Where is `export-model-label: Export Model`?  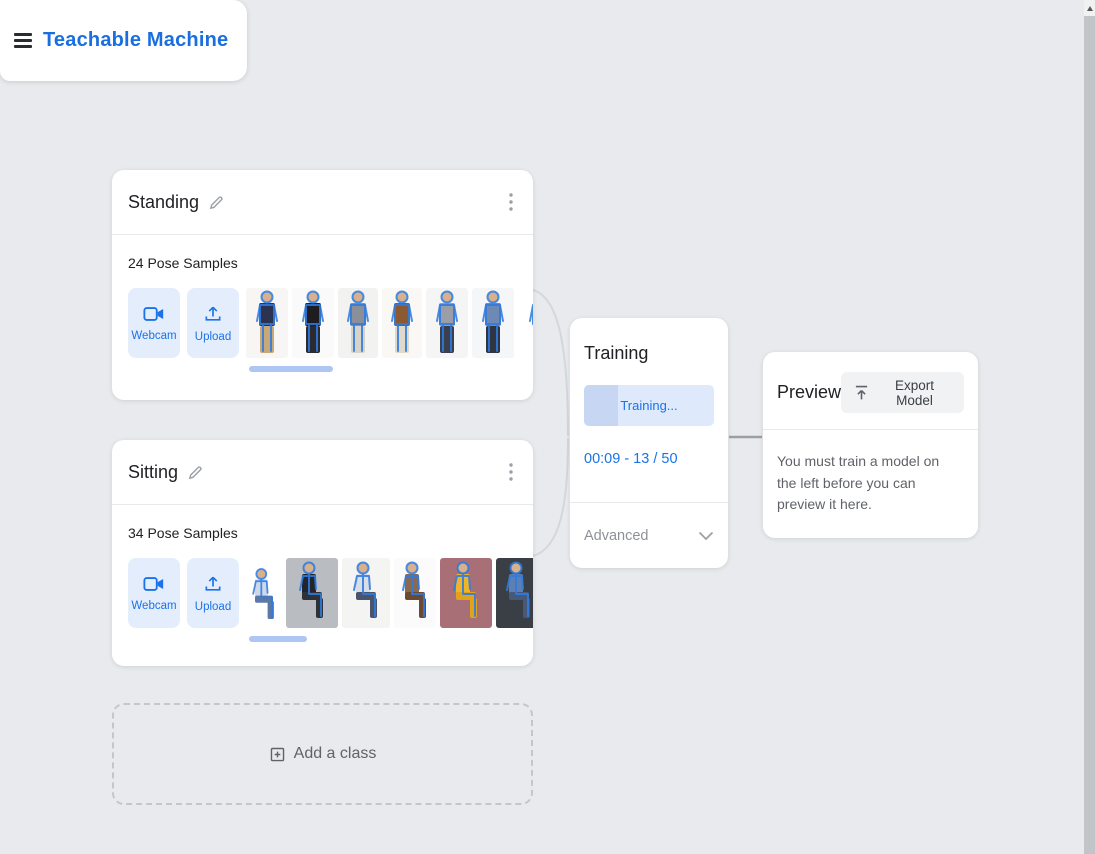 export-model-label: Export Model is located at coordinates (915, 392).